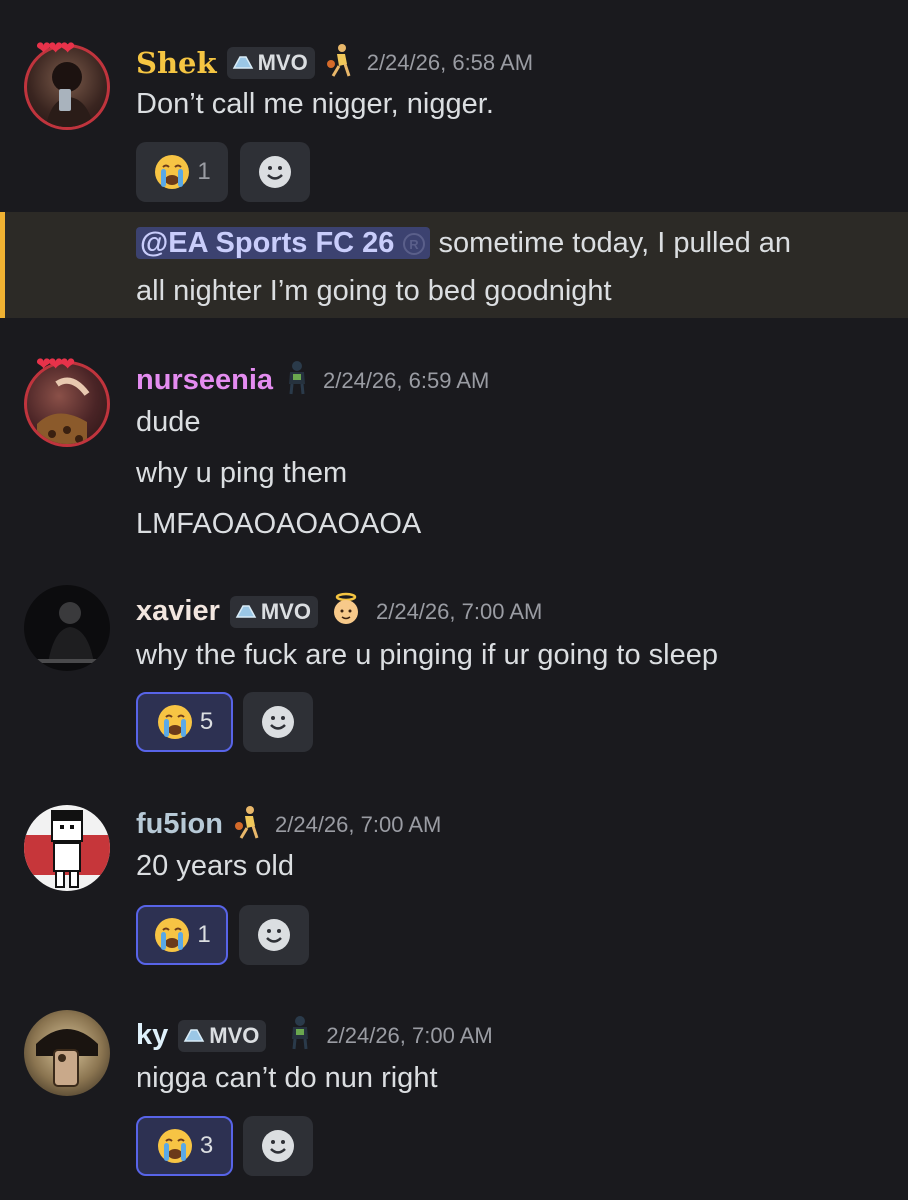  I want to click on svg-text: R, so click(415, 244).